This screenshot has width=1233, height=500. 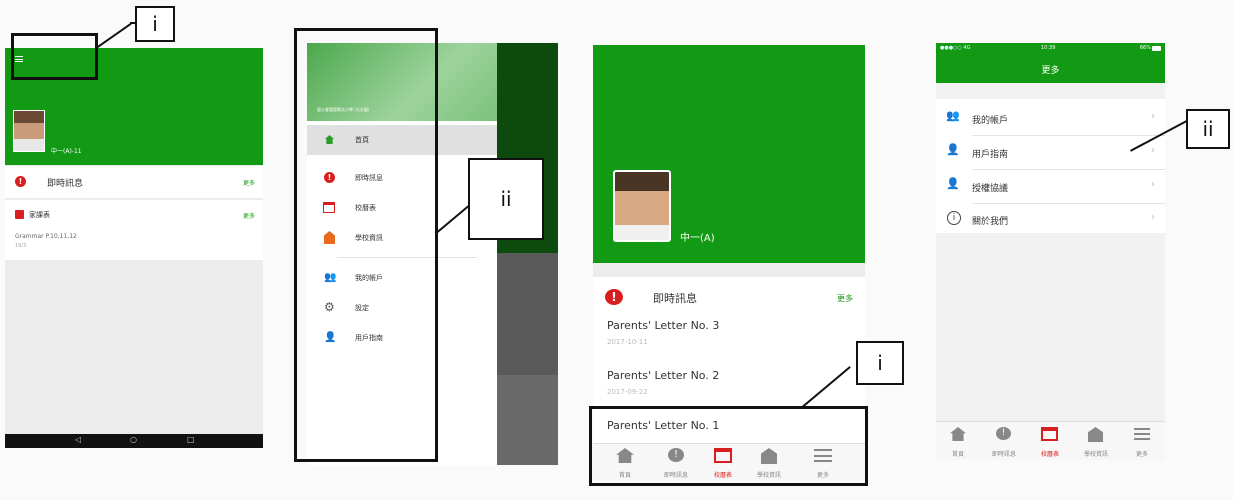 What do you see at coordinates (990, 155) in the screenshot?
I see `row-label: 用戶指南` at bounding box center [990, 155].